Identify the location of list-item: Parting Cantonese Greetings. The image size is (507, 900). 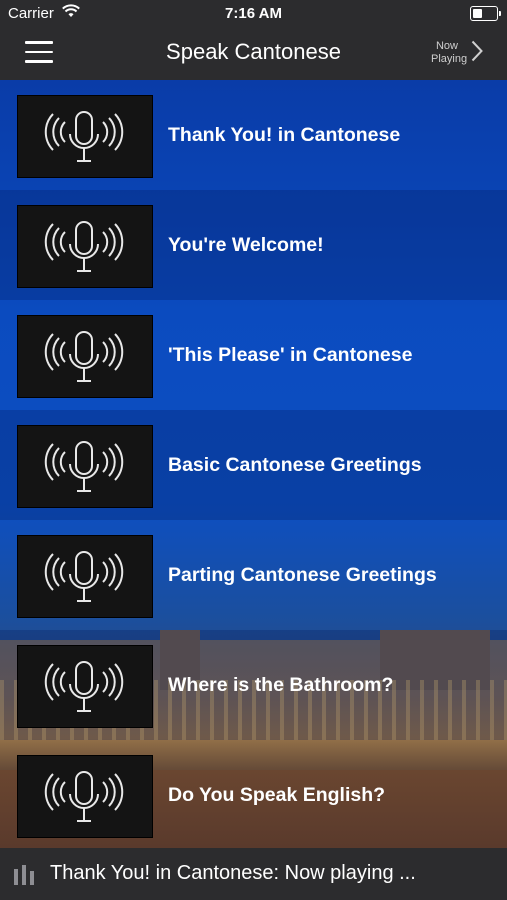
(253, 575).